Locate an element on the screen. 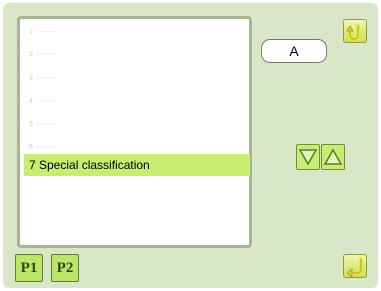 This screenshot has height=291, width=381. value-display: A is located at coordinates (294, 51).